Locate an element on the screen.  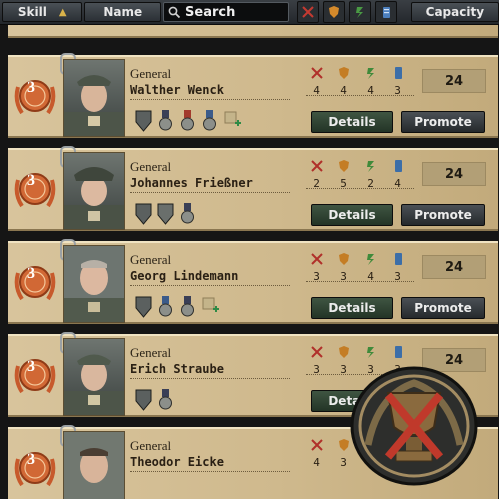
logistics-filter-icon is located at coordinates (385, 12).